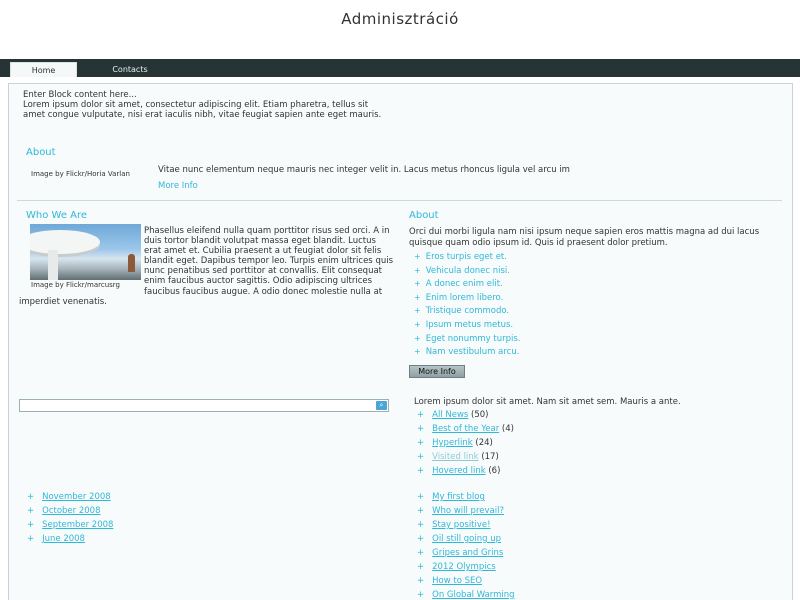 This screenshot has height=600, width=800. I want to click on blog-link: Gripes and Grins, so click(467, 553).